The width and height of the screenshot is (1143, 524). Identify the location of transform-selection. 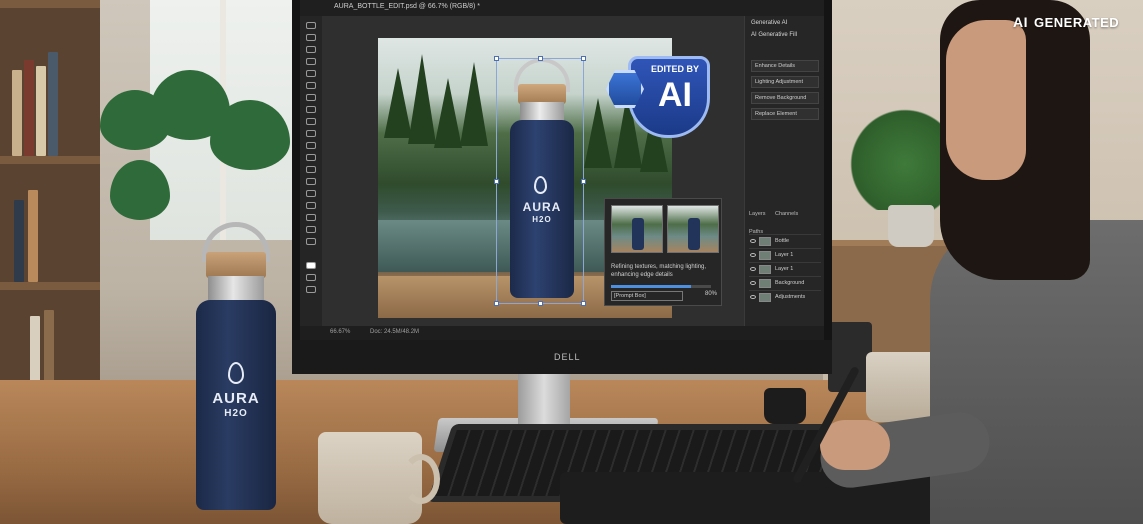
(540, 181).